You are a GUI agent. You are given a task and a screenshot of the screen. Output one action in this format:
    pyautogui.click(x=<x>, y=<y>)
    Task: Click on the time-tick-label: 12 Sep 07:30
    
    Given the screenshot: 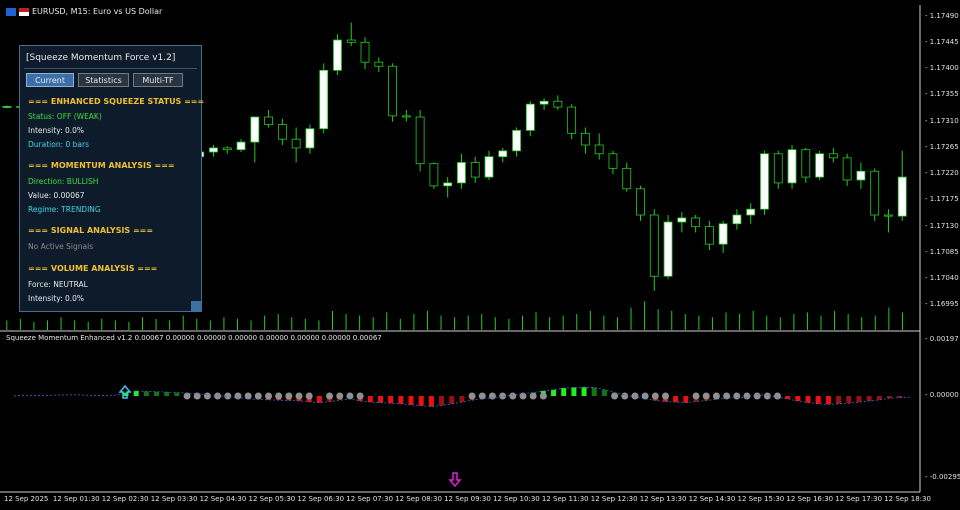 What is the action you would take?
    pyautogui.click(x=370, y=499)
    